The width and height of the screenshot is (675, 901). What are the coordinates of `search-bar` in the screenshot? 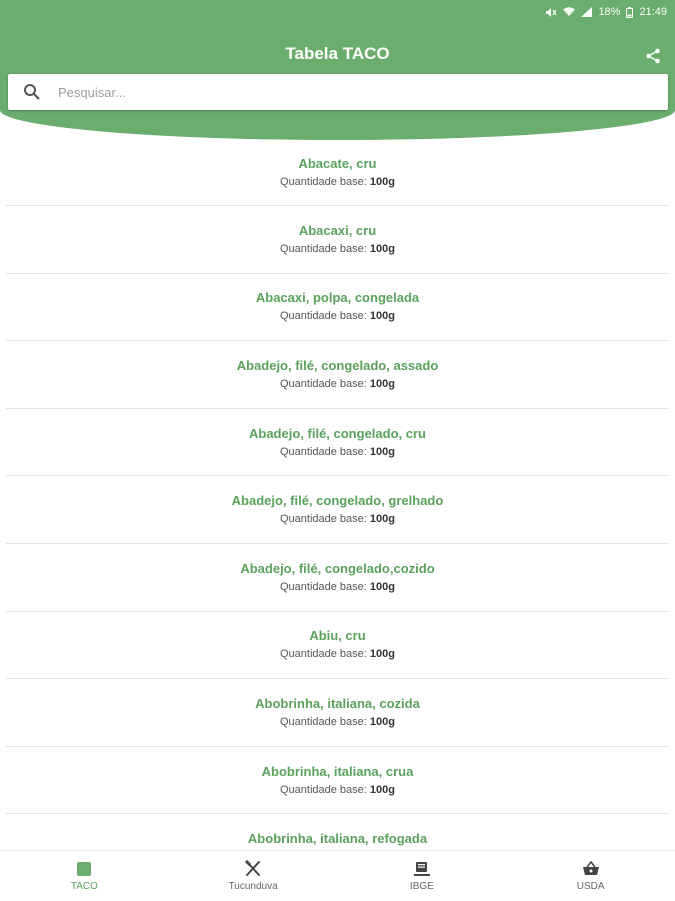 It's located at (338, 92).